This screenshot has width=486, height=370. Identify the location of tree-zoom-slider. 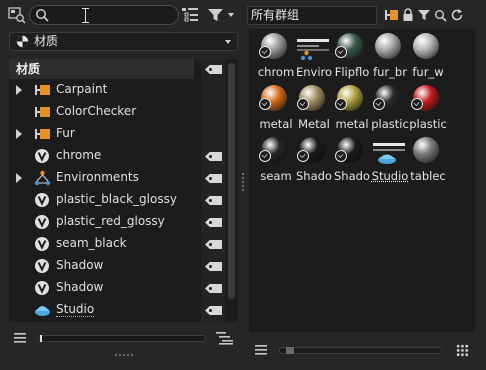
(122, 338).